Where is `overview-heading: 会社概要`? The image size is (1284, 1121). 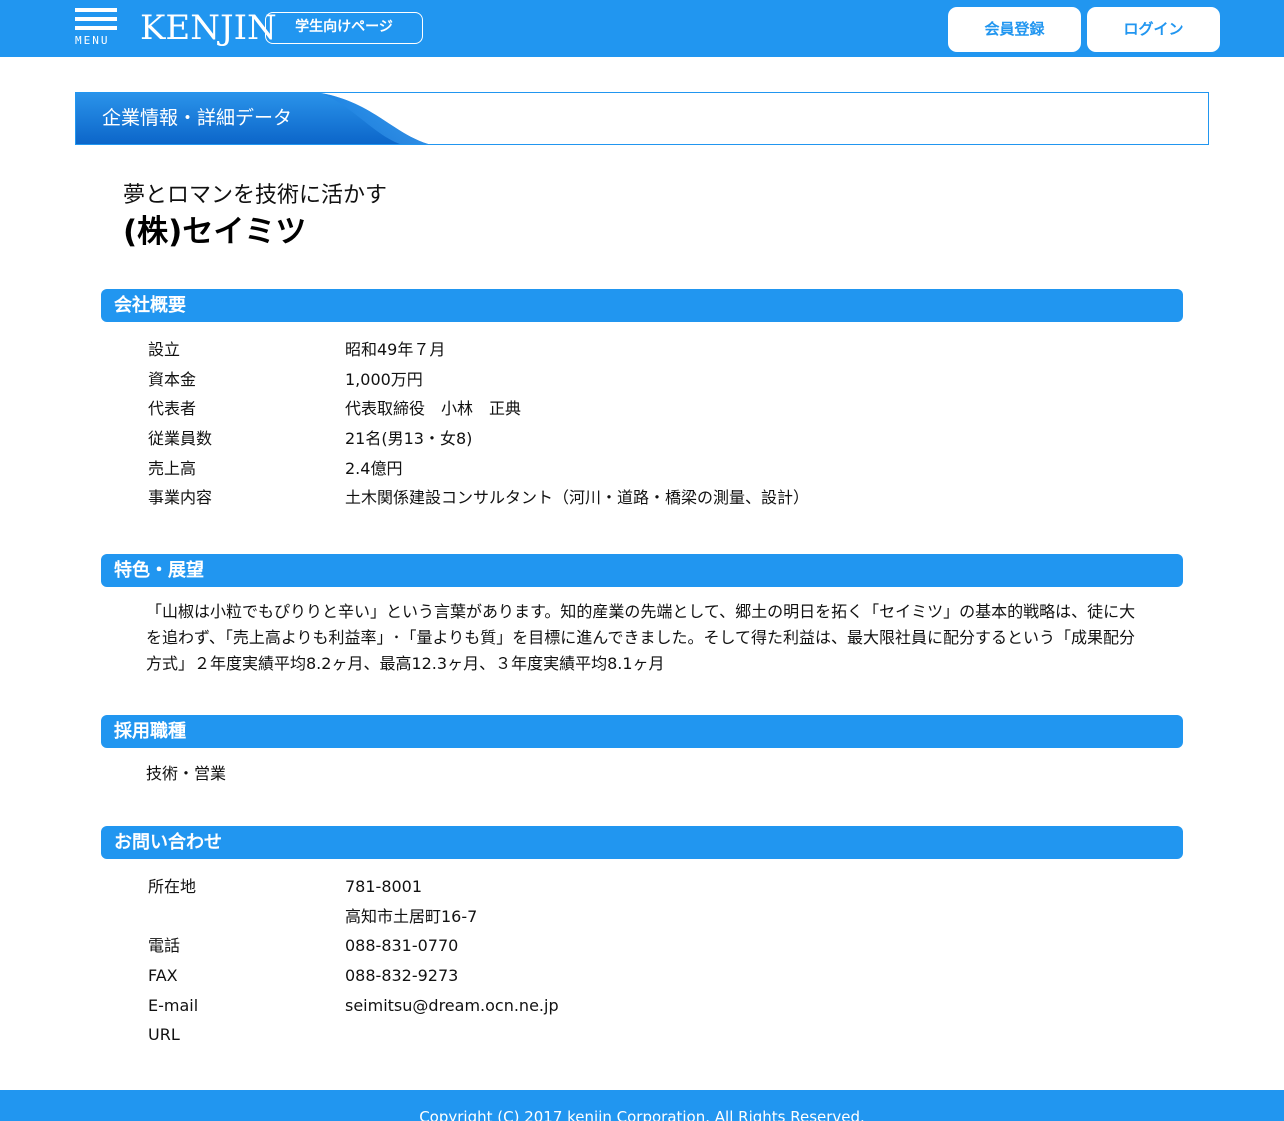
overview-heading: 会社概要 is located at coordinates (642, 305).